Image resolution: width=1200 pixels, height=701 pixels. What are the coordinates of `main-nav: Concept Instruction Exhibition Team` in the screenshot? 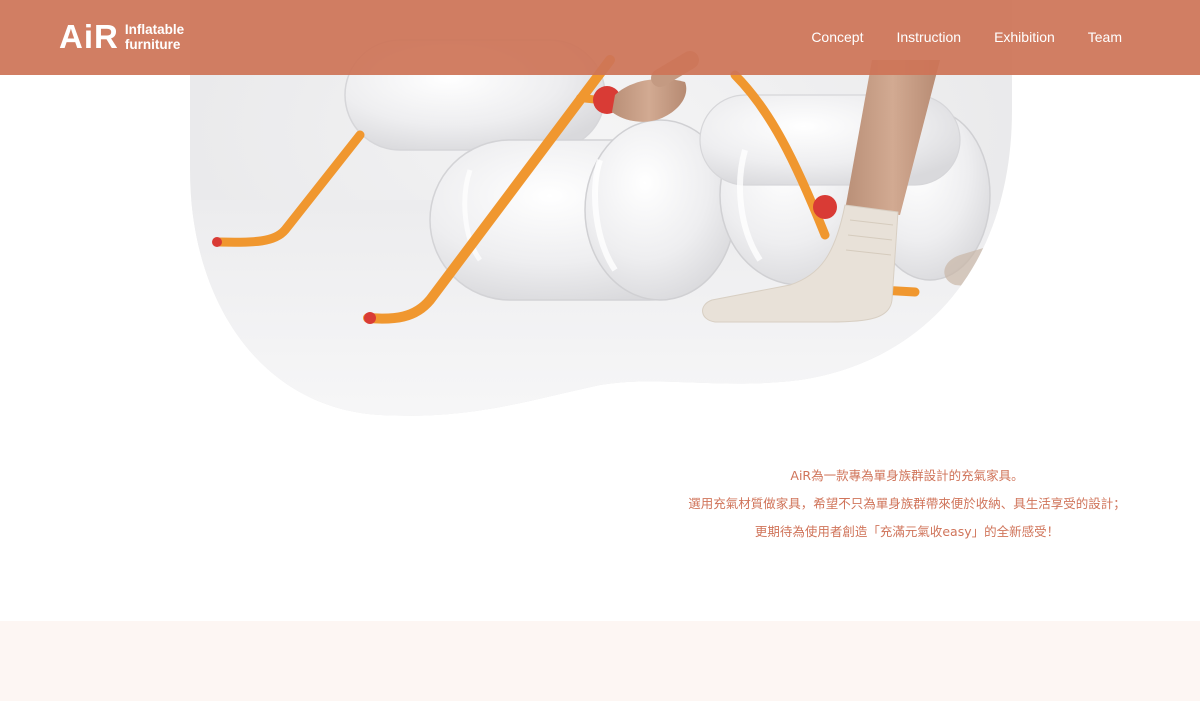 It's located at (950, 37).